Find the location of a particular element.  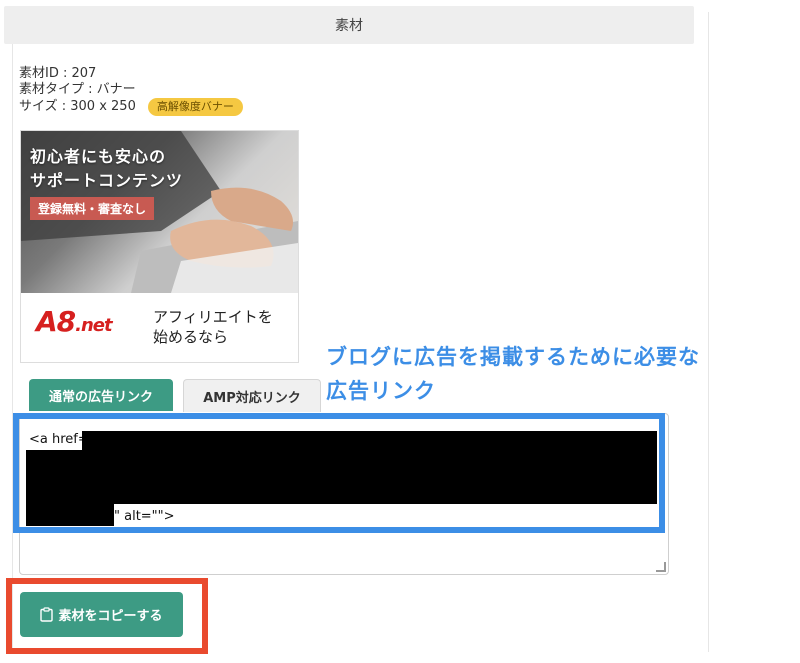

material-type: 素材タイプ : バナー is located at coordinates (77, 89).